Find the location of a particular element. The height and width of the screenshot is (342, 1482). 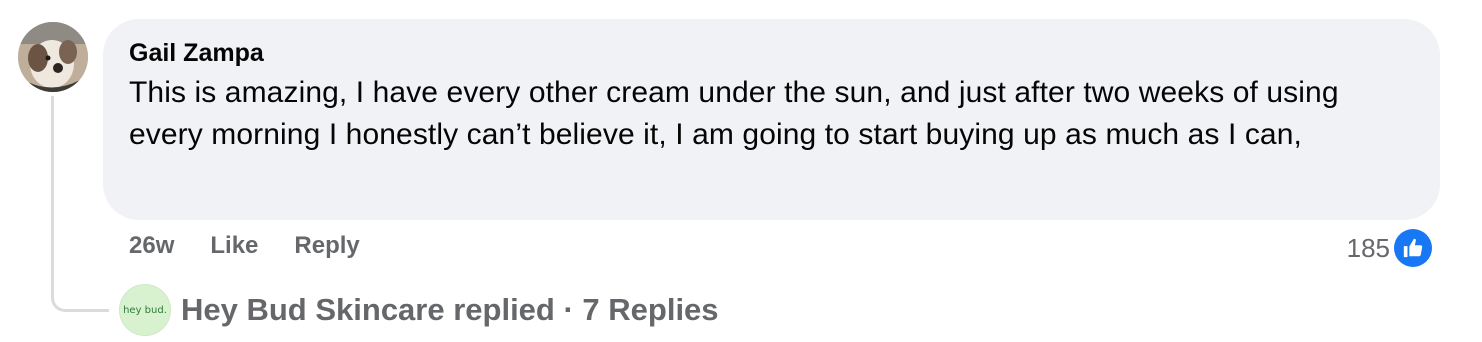

reply-button: Reply is located at coordinates (326, 246).